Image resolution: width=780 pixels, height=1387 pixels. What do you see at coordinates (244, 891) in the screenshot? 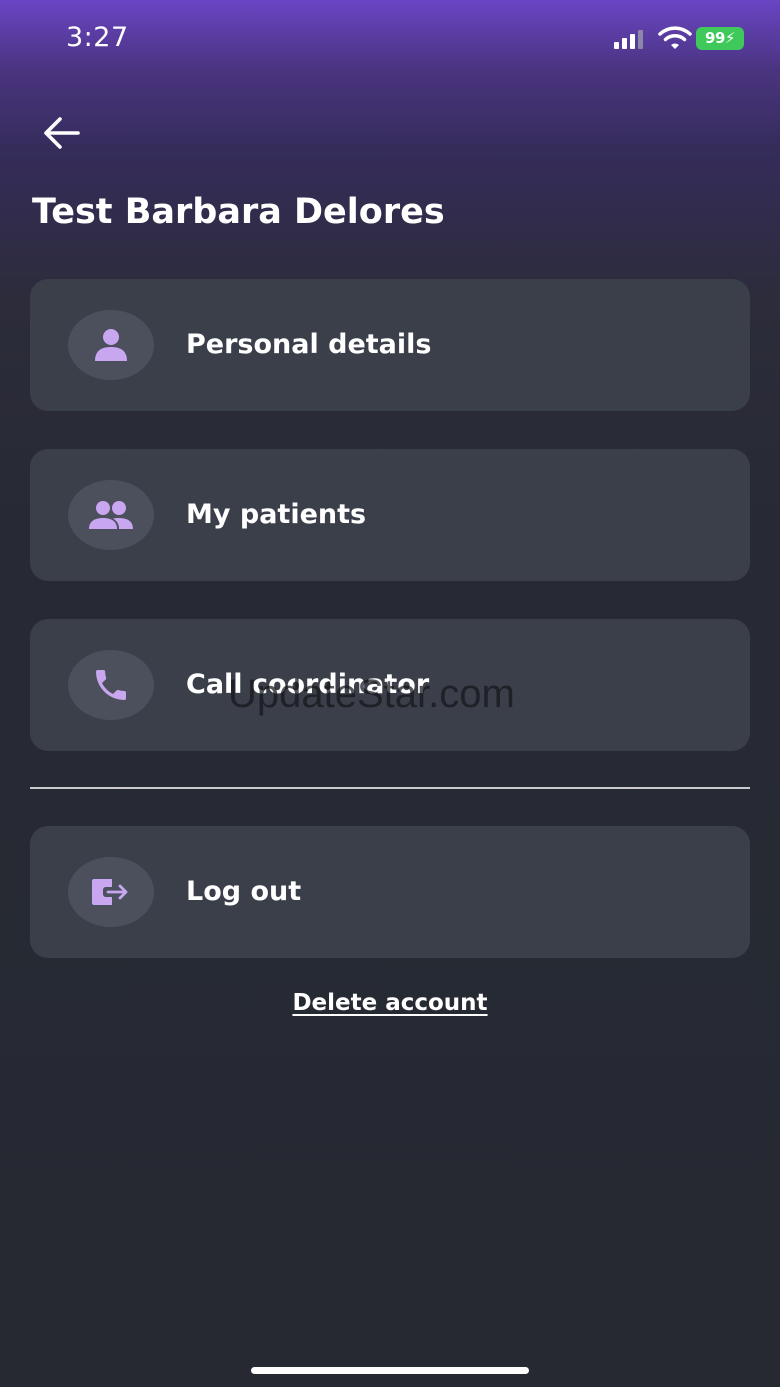
I see `log-out-label: Log out` at bounding box center [244, 891].